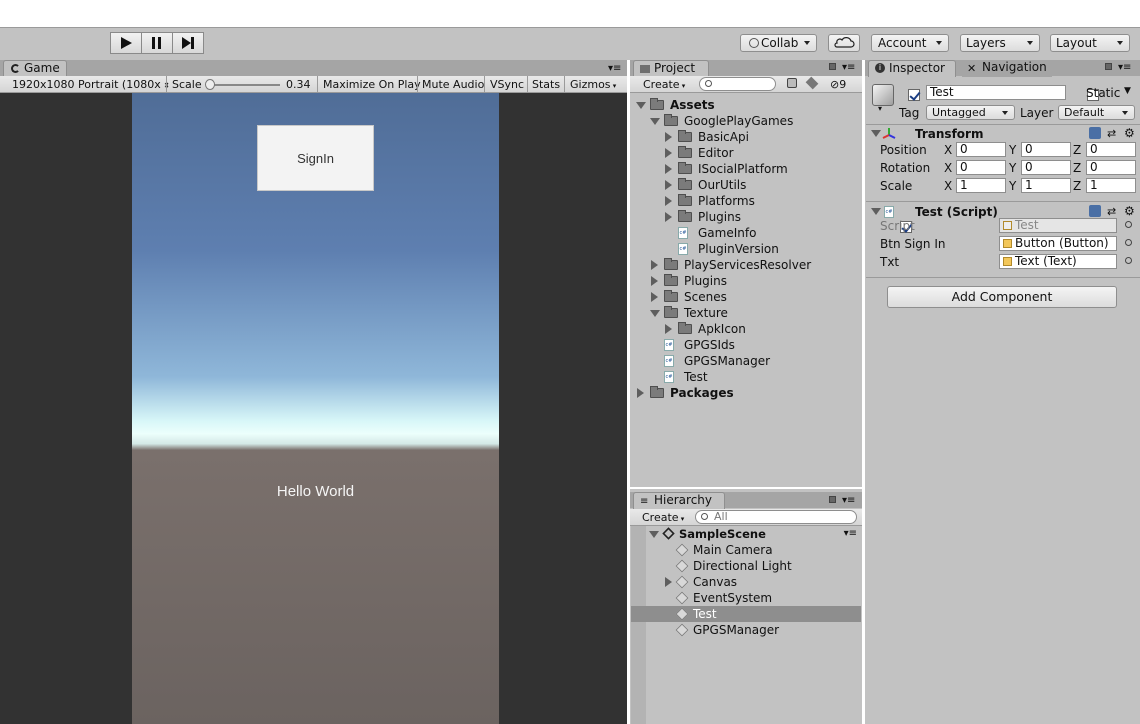  I want to click on project-folder-item: ISocialPlatform, so click(746, 169).